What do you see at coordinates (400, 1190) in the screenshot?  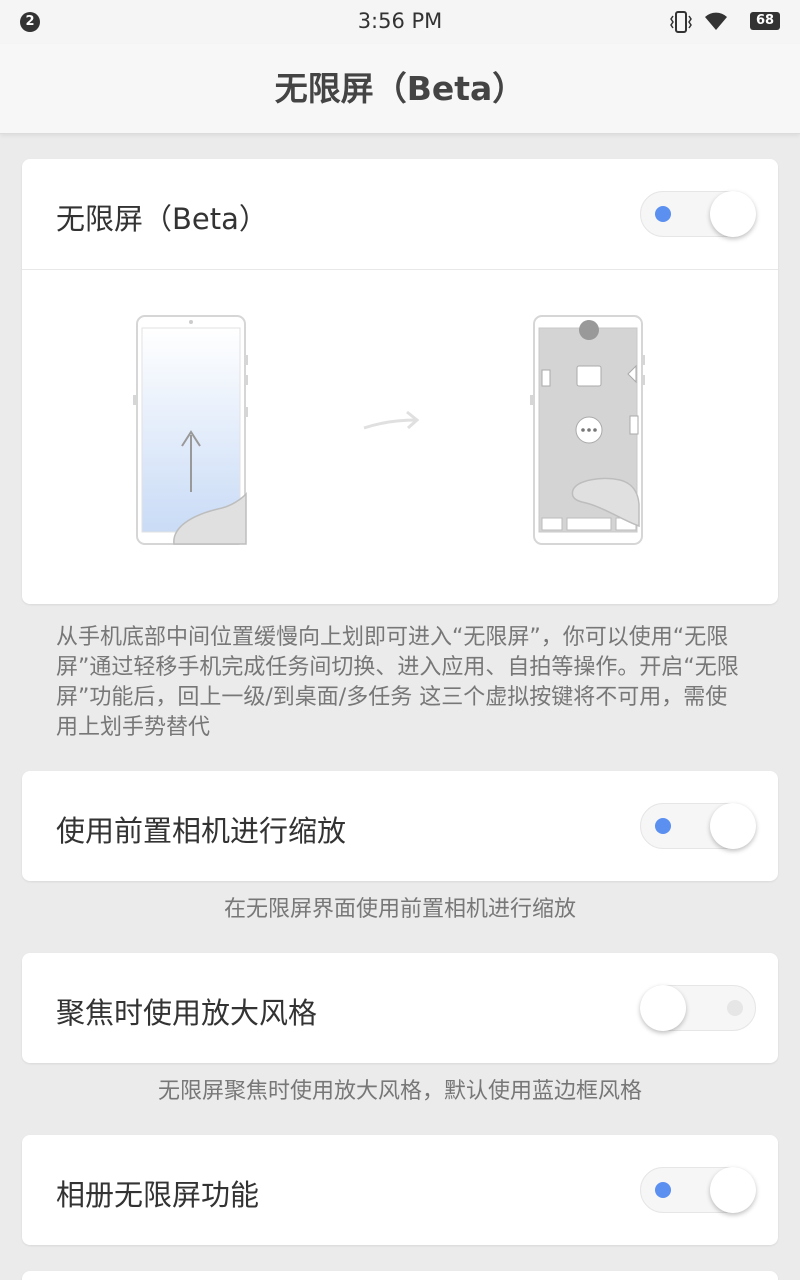 I see `gallery-infinite-card: 相册无限屏功能` at bounding box center [400, 1190].